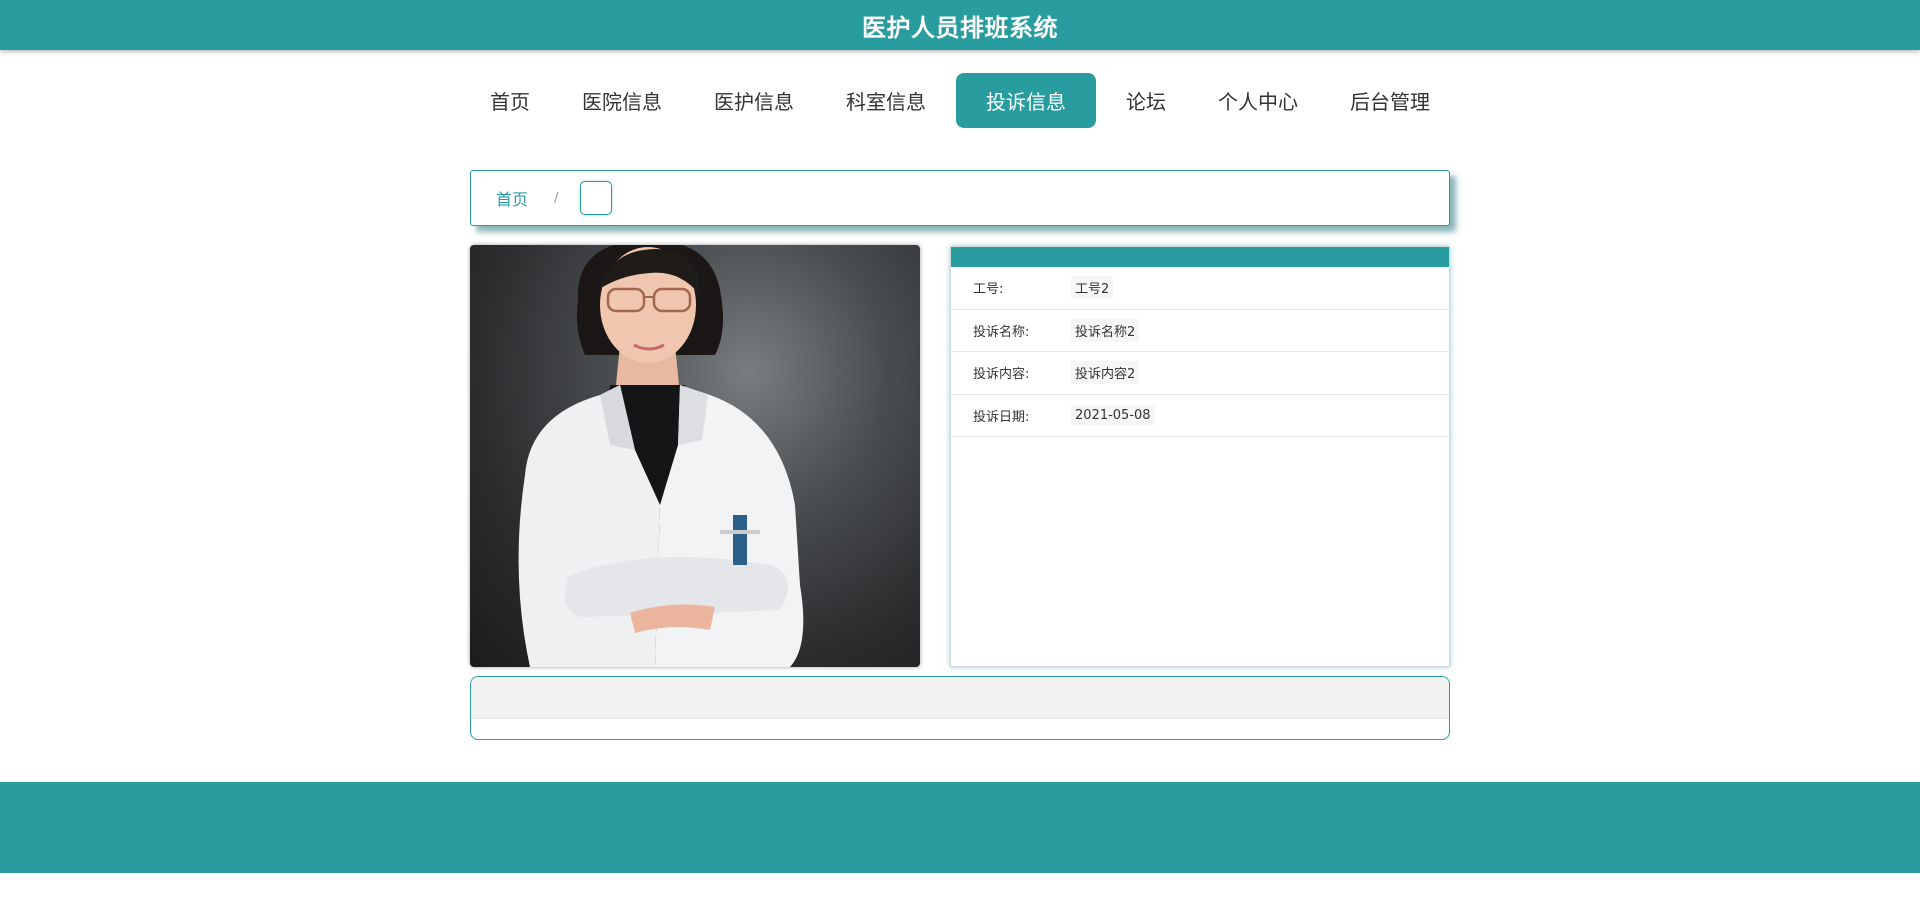 The image size is (1920, 919). I want to click on breadcrumb: 首页 /, so click(960, 198).